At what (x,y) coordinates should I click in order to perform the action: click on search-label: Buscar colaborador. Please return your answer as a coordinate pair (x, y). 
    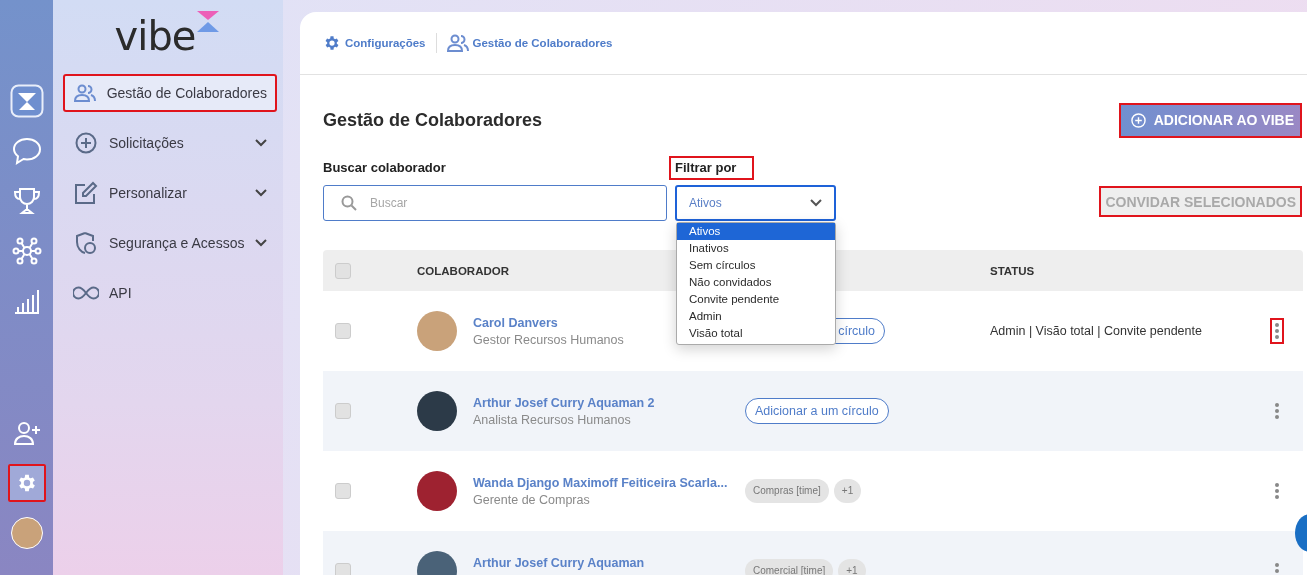
    Looking at the image, I should click on (385, 168).